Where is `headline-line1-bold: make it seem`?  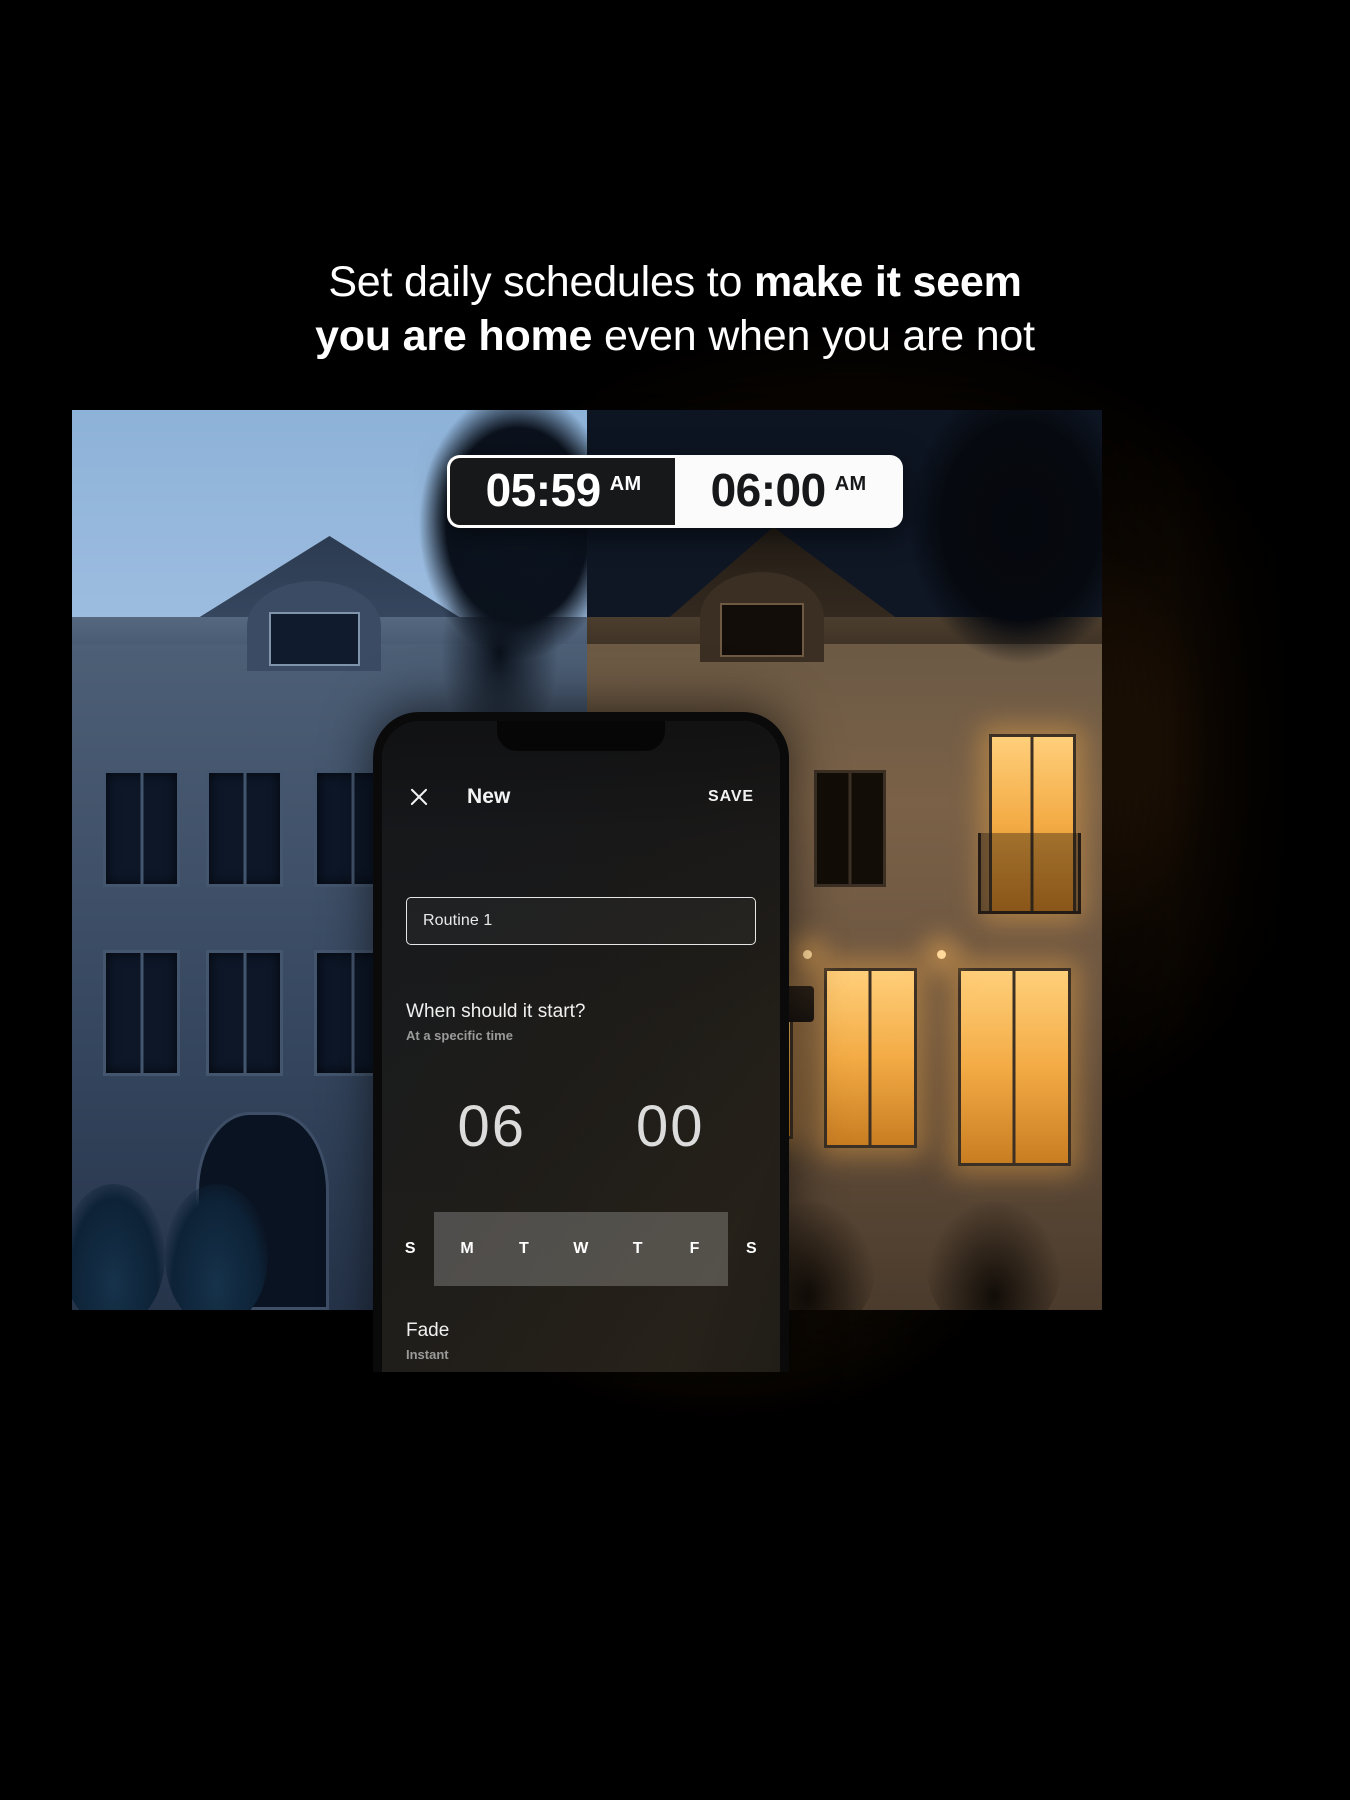
headline-line1-bold: make it seem is located at coordinates (887, 282).